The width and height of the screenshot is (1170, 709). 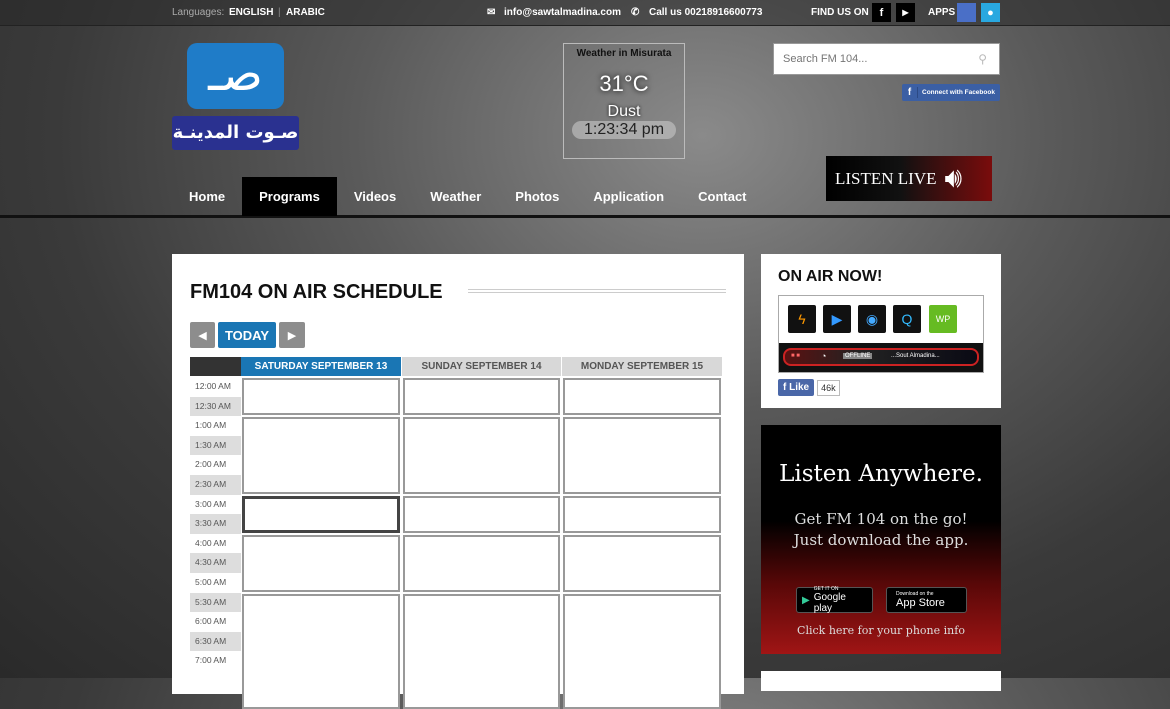 What do you see at coordinates (802, 319) in the screenshot?
I see `winamp-icon: ϟ` at bounding box center [802, 319].